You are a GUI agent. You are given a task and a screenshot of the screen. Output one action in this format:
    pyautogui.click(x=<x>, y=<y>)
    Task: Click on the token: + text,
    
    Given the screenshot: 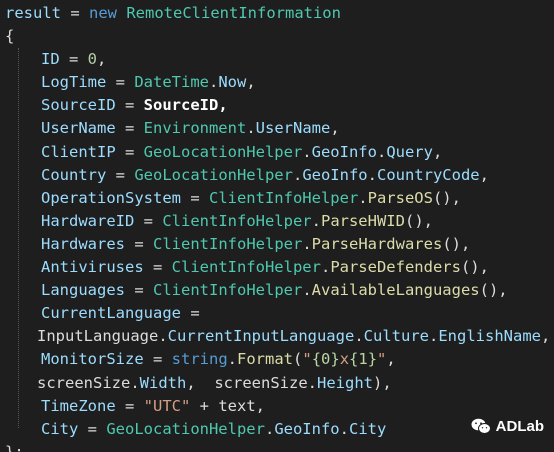 What is the action you would take?
    pyautogui.click(x=227, y=405)
    